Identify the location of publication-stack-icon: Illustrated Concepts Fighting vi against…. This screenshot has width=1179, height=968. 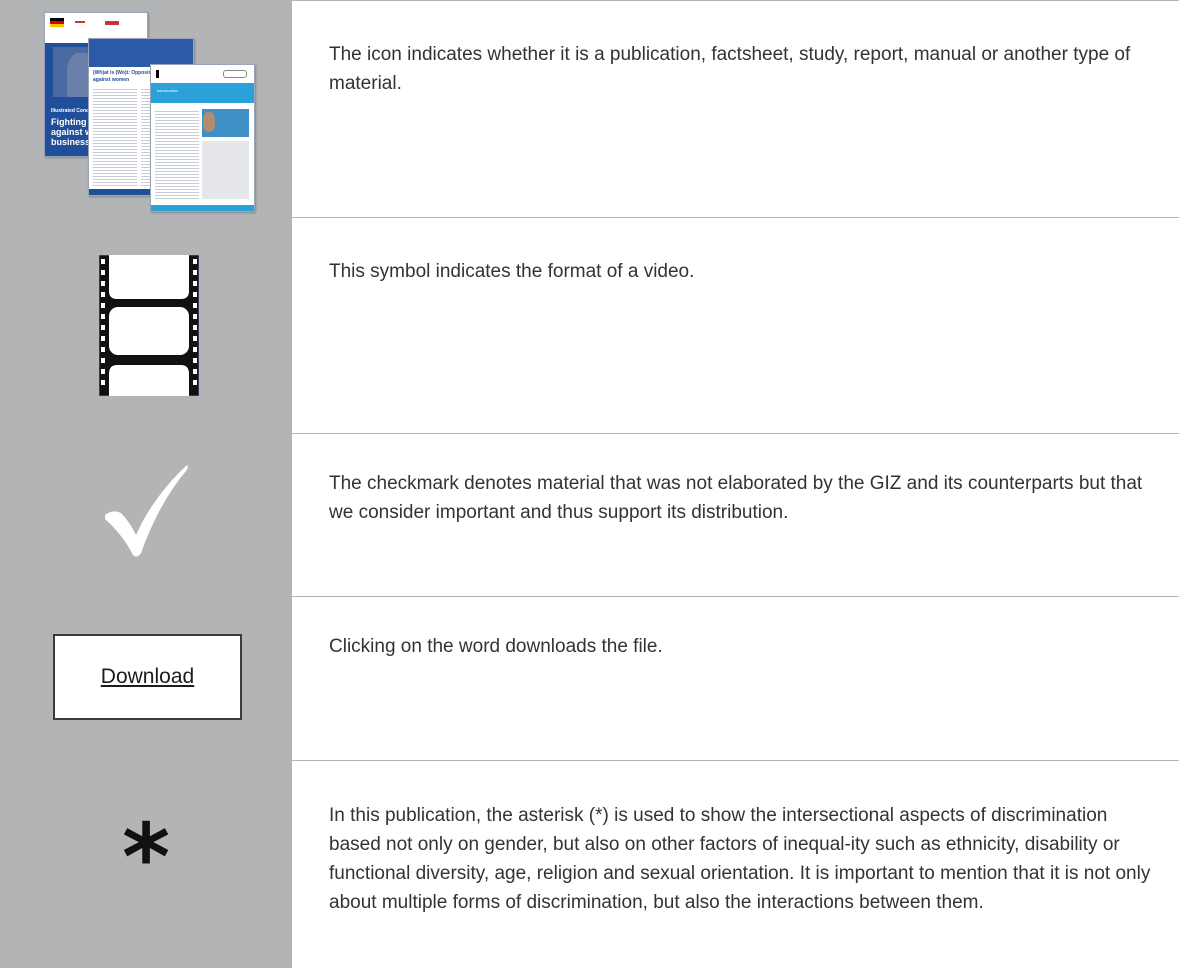
(149, 112).